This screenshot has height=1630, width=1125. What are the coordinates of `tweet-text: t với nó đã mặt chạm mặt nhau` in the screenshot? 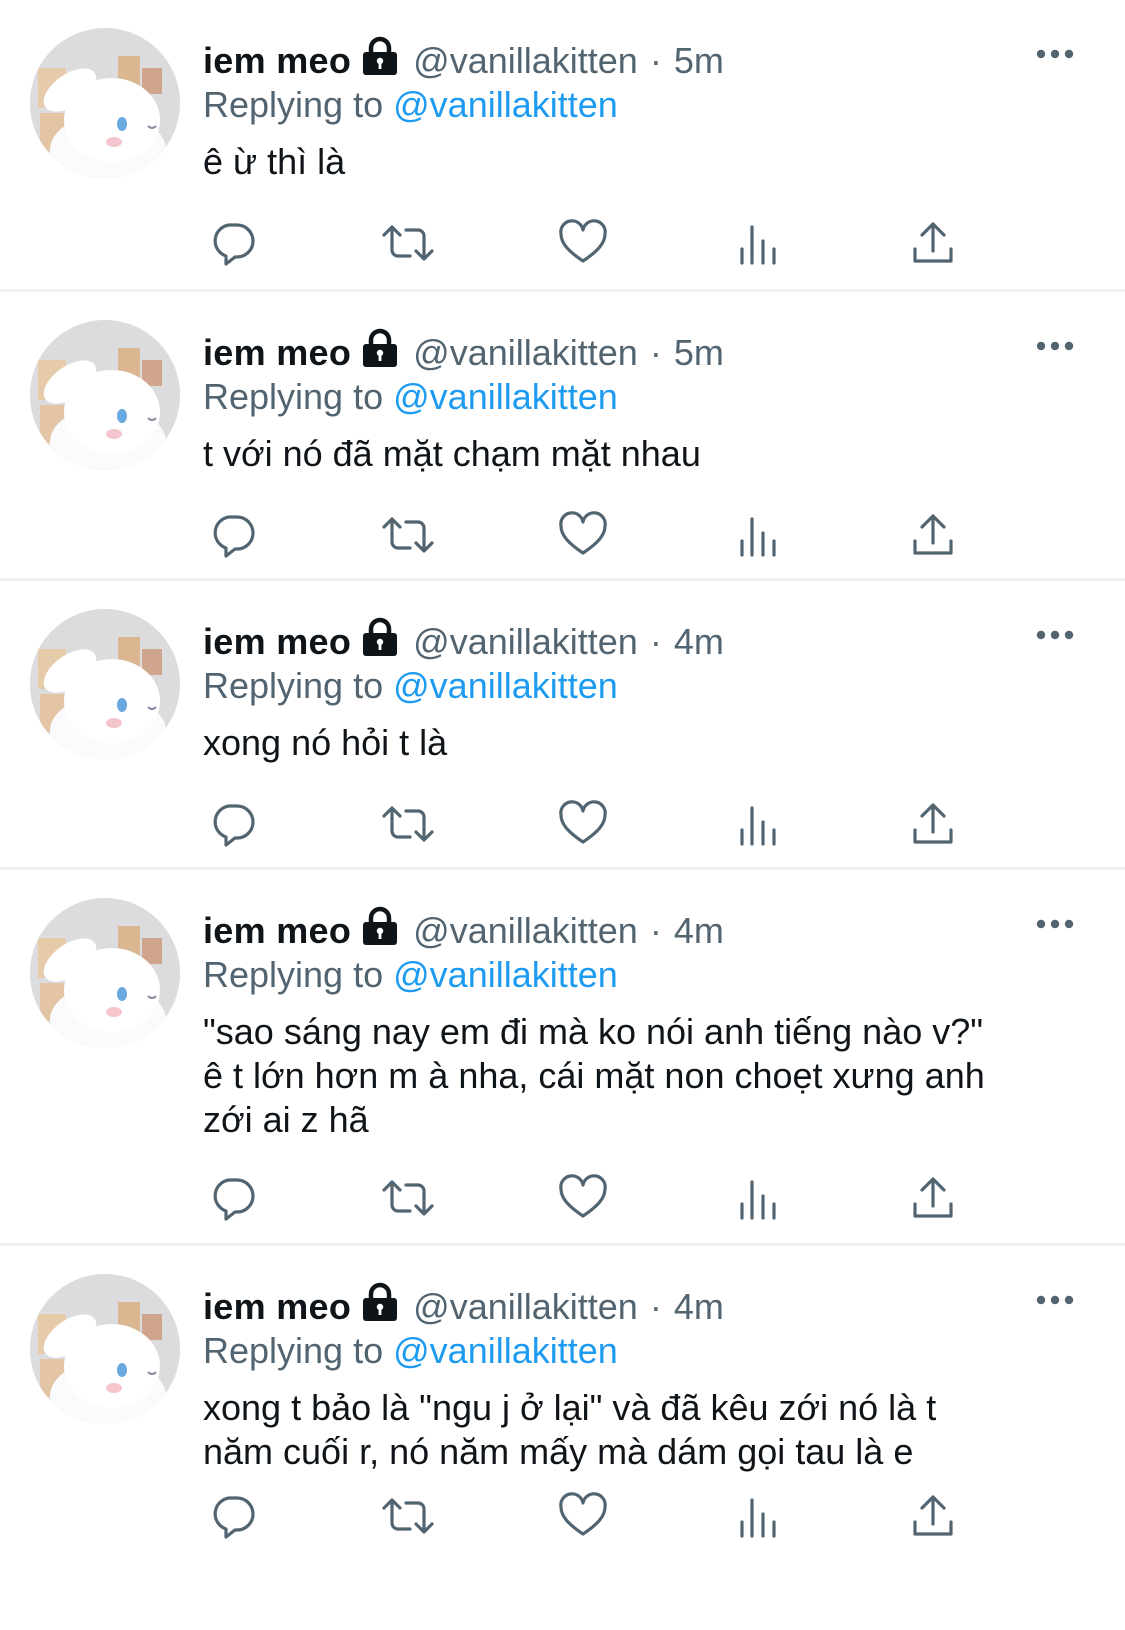 It's located at (452, 453).